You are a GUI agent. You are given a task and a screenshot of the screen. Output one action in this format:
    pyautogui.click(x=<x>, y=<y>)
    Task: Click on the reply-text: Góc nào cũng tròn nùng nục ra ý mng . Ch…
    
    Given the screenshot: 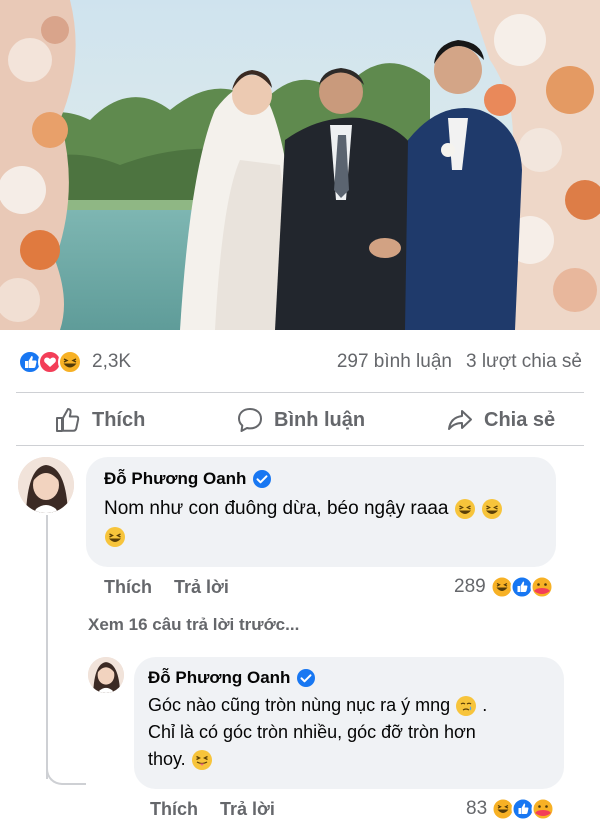 What is the action you would take?
    pyautogui.click(x=349, y=732)
    